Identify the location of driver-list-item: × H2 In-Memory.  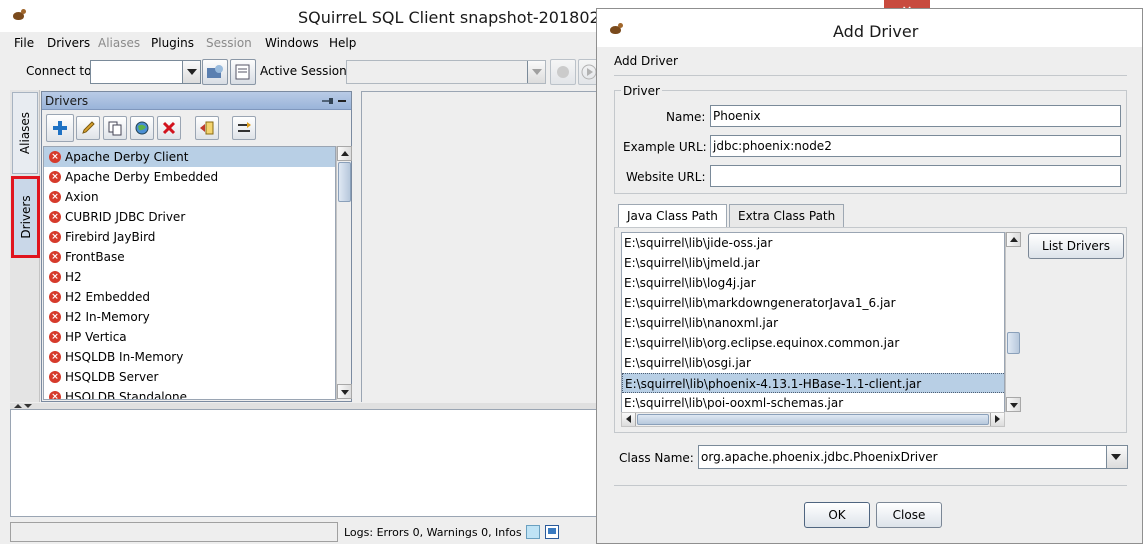
(189, 317).